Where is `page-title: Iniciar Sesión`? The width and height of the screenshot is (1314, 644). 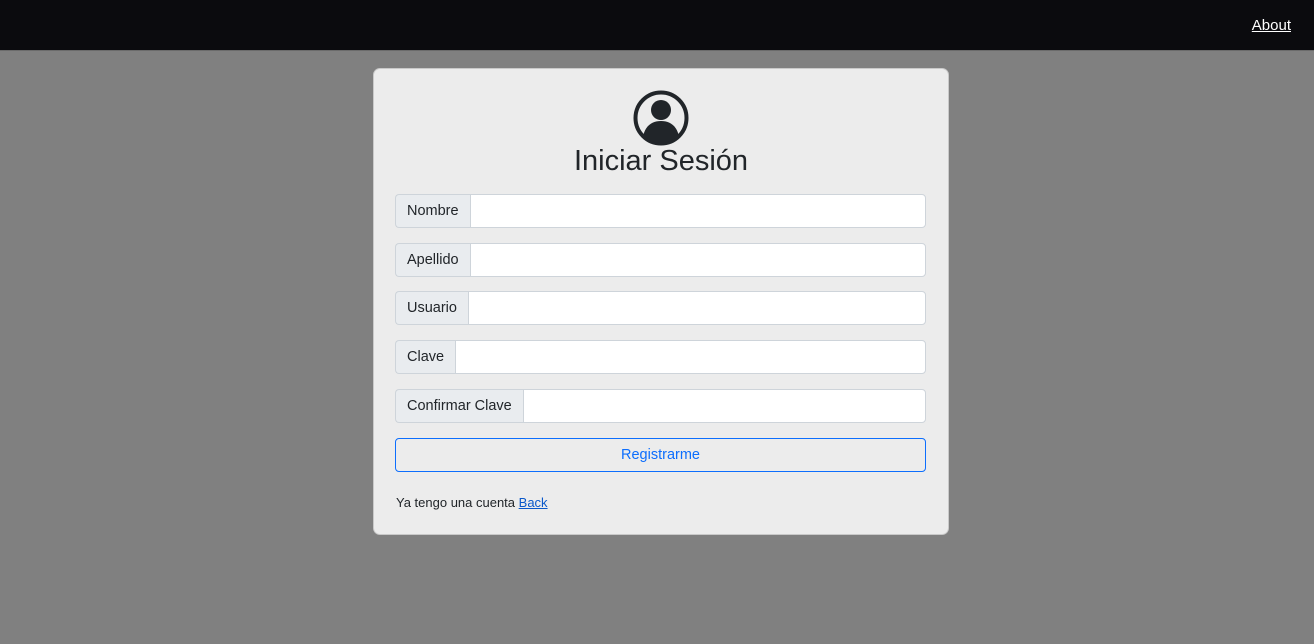 page-title: Iniciar Sesión is located at coordinates (661, 161).